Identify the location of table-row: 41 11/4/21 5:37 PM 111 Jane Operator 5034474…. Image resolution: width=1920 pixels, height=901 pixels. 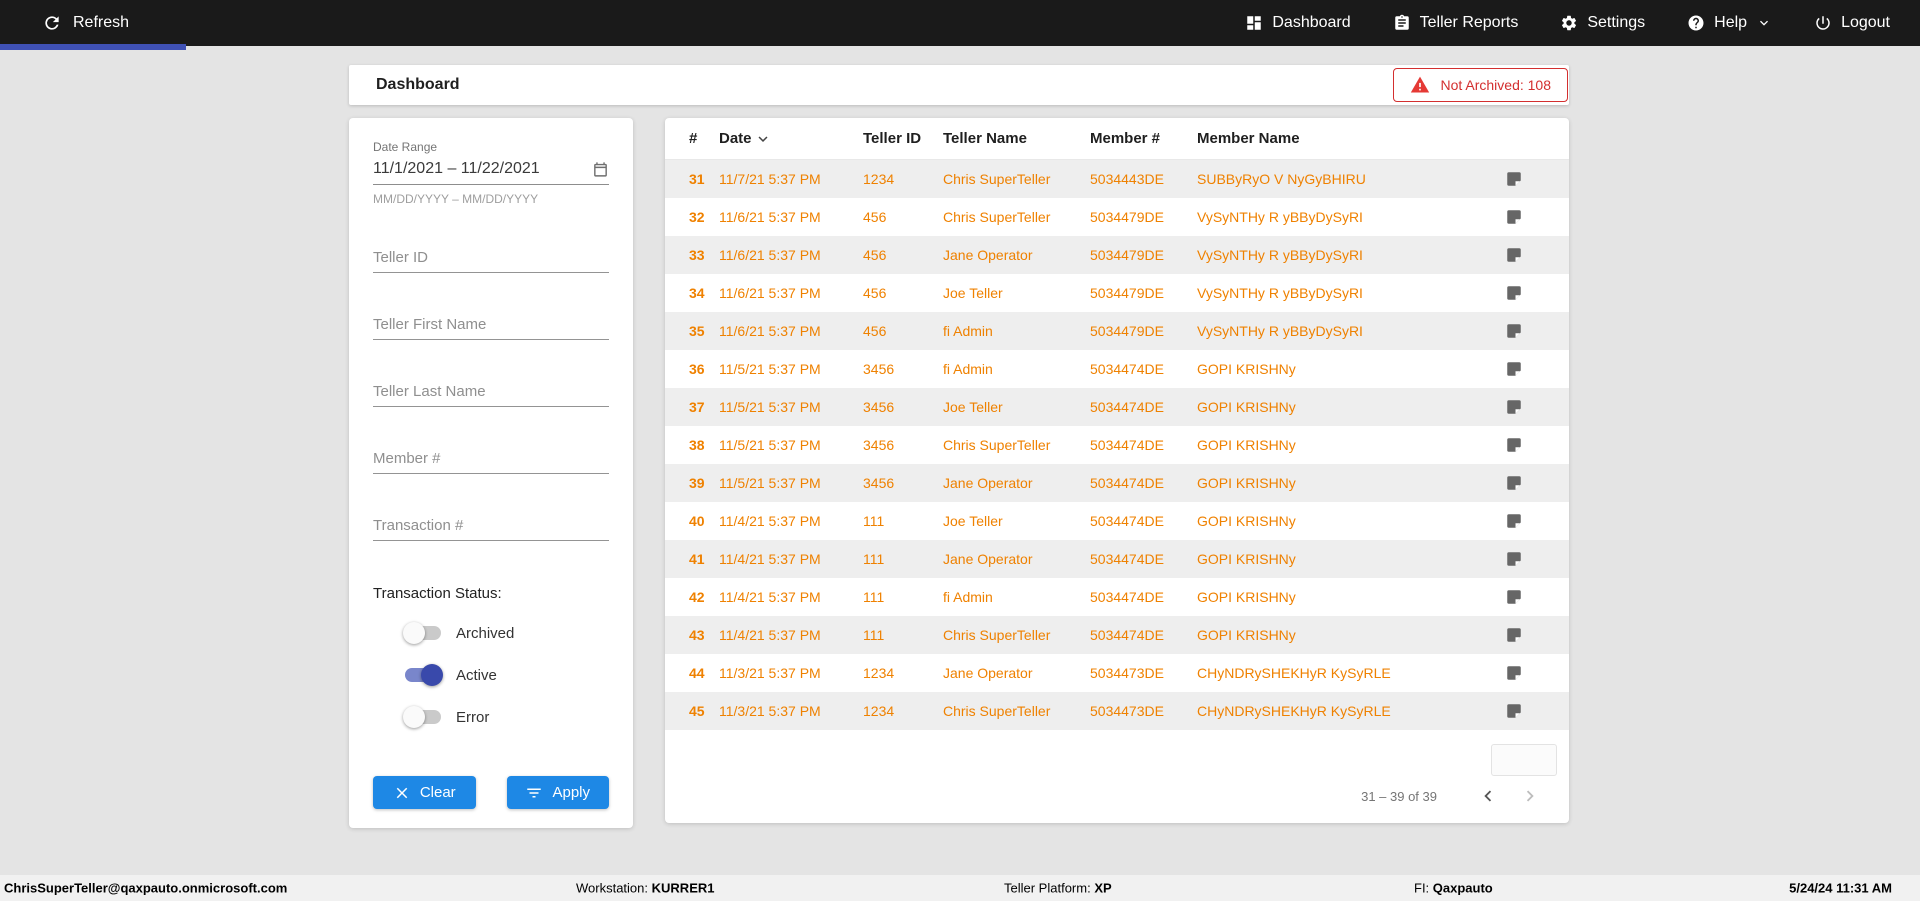
(1117, 559).